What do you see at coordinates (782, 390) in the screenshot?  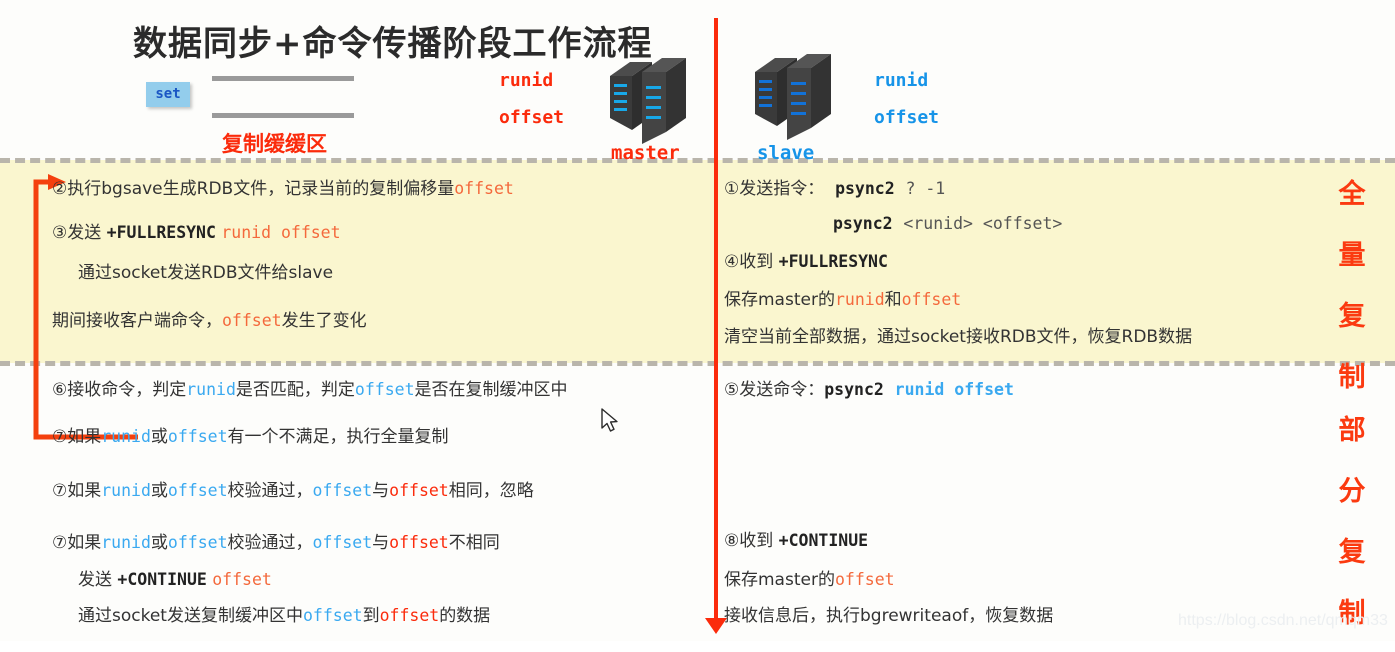 I see `t: 发送命令：` at bounding box center [782, 390].